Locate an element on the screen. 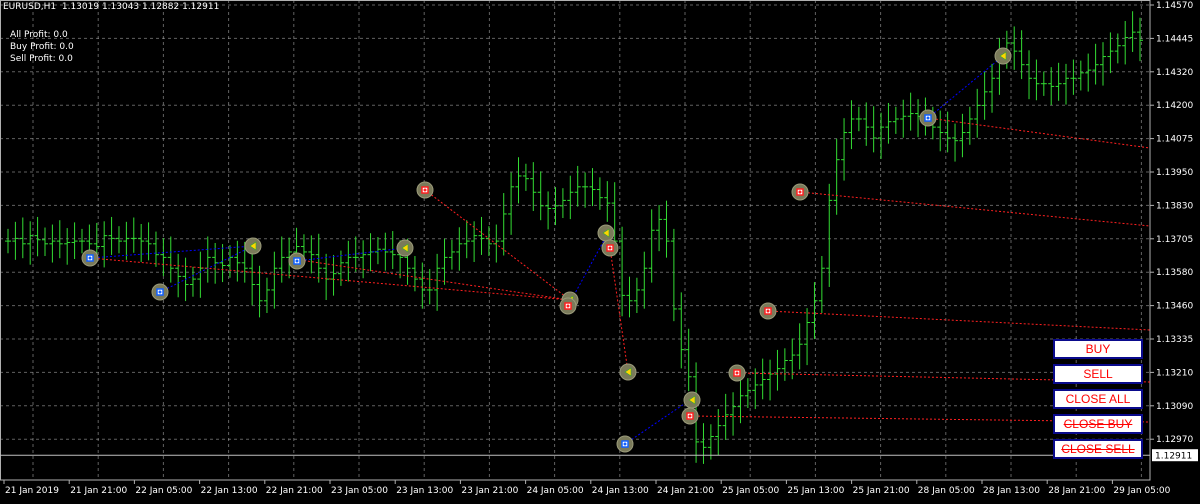 The image size is (1200, 504). price-tick-label: 1.13830 is located at coordinates (1174, 206).